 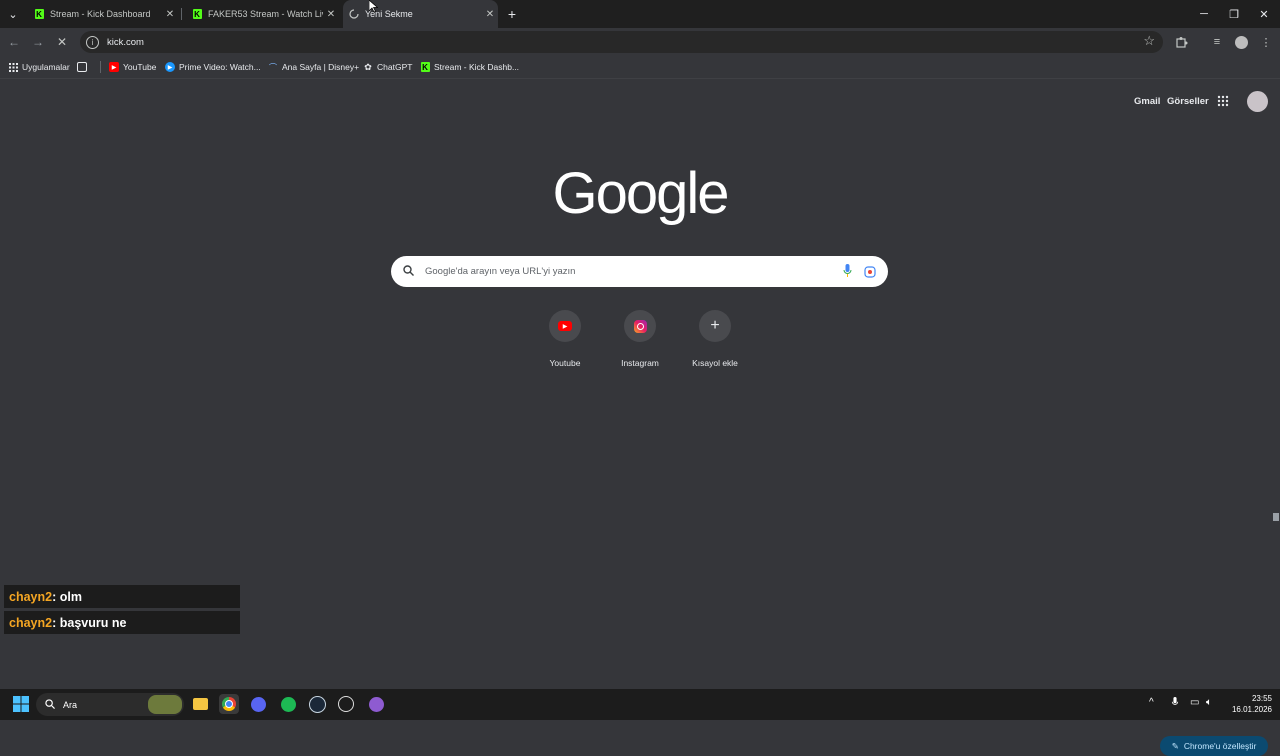 What do you see at coordinates (67, 596) in the screenshot?
I see `chat-text: : olm` at bounding box center [67, 596].